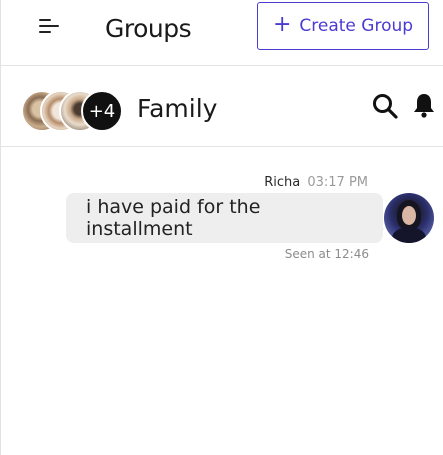  I want to click on bell-icon, so click(424, 105).